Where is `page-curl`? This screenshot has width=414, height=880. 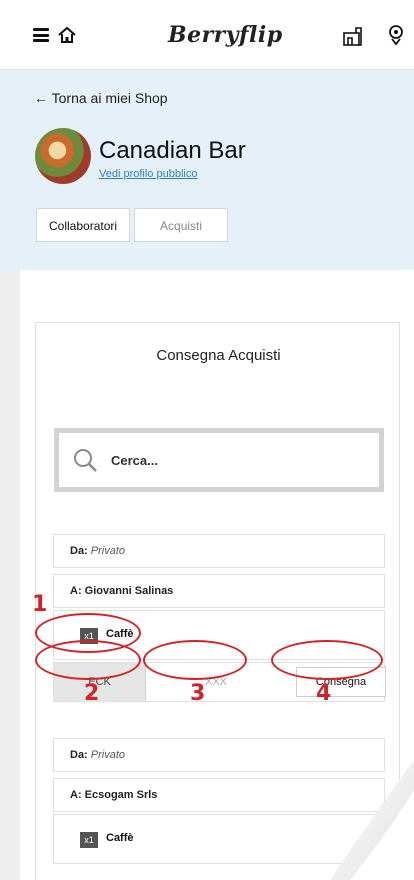
page-curl is located at coordinates (372, 820).